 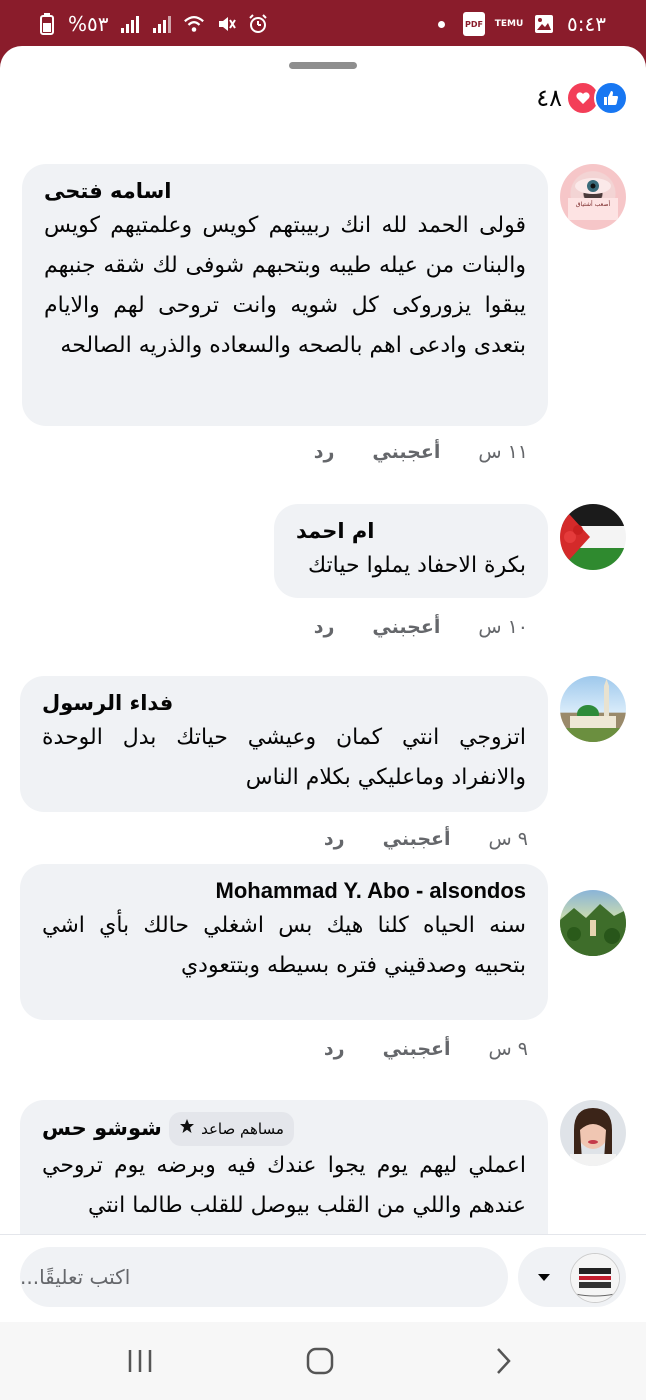 I want to click on star-icon, so click(x=187, y=1129).